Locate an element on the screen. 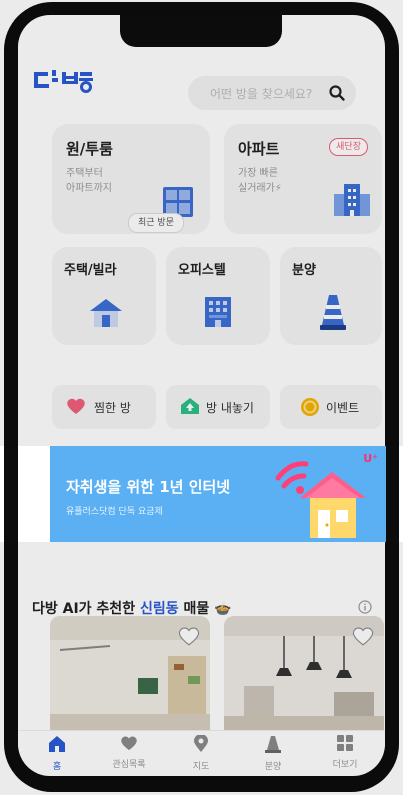  tab-favorites-label: 관심목록 is located at coordinates (129, 765).